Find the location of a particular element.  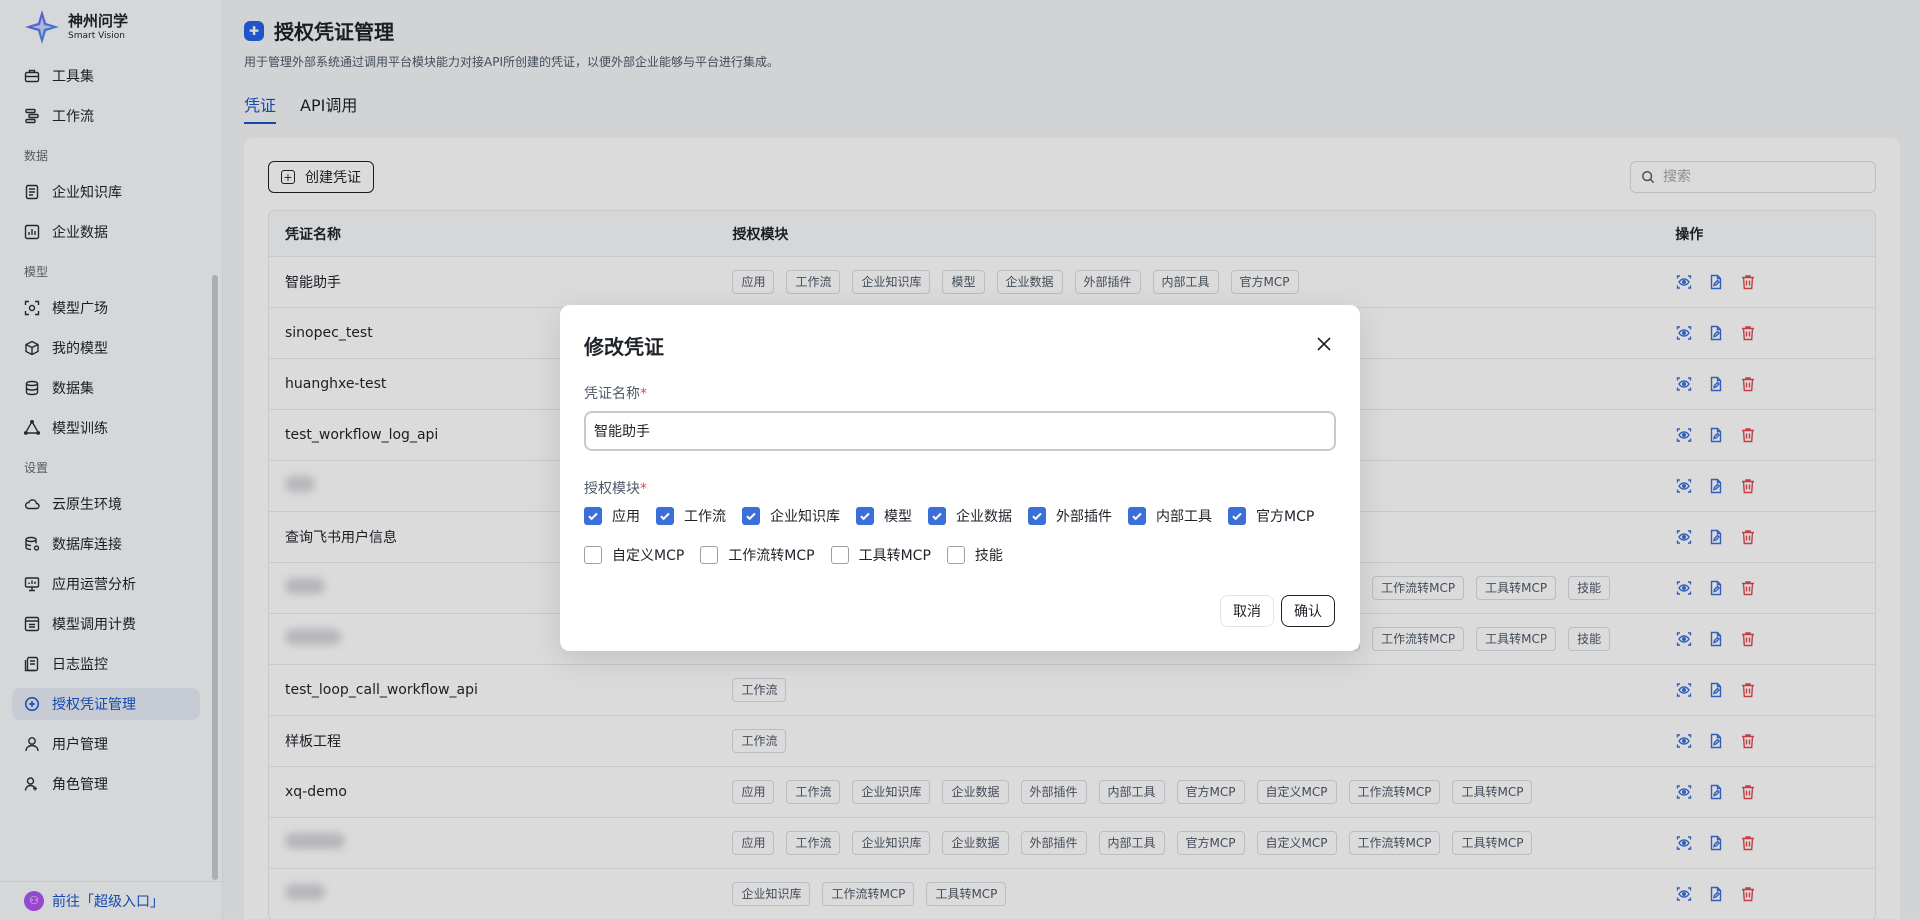

module-checkbox: 企业数据 is located at coordinates (970, 516).